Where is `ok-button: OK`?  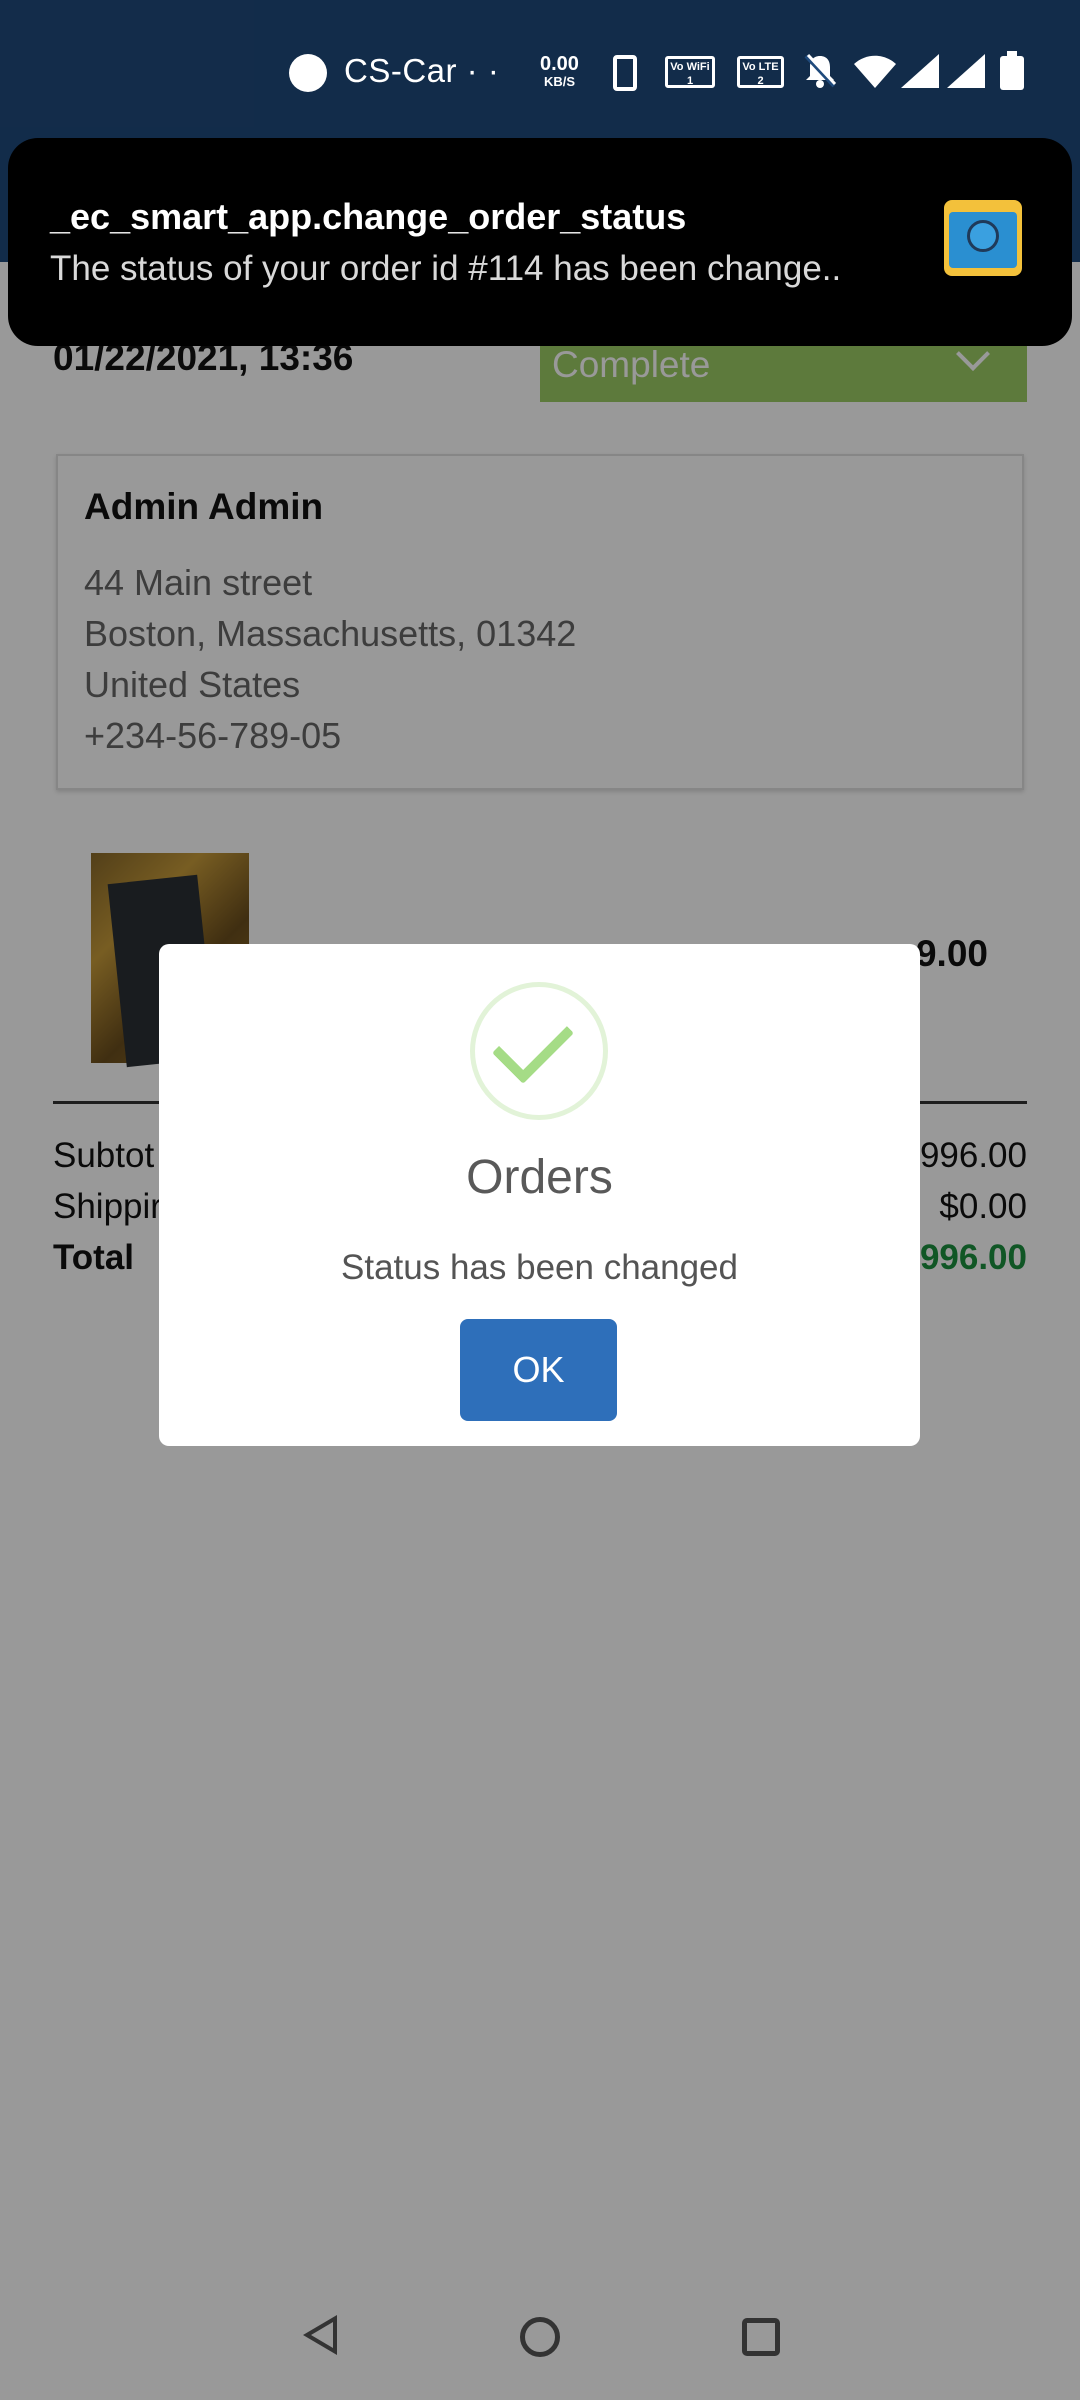 ok-button: OK is located at coordinates (538, 1370).